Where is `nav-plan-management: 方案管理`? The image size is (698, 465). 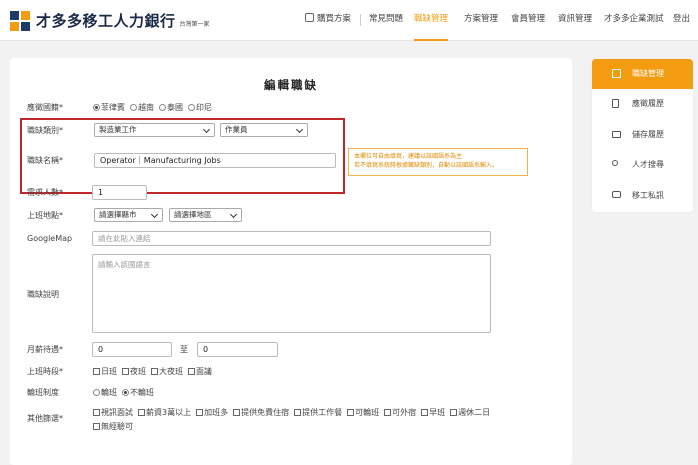 nav-plan-management: 方案管理 is located at coordinates (481, 20).